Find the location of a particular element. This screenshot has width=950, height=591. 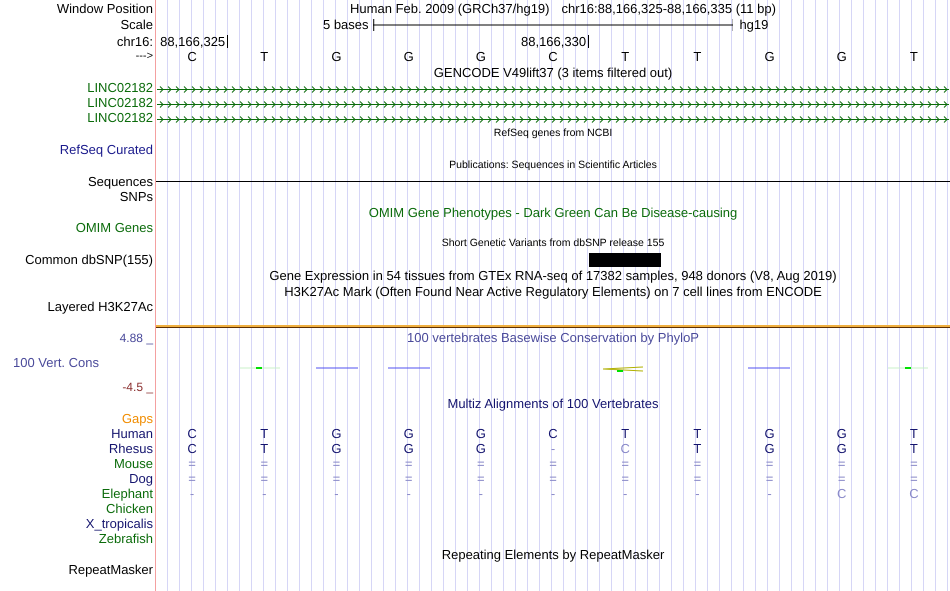

track-label: X_tropicalis is located at coordinates (119, 523).